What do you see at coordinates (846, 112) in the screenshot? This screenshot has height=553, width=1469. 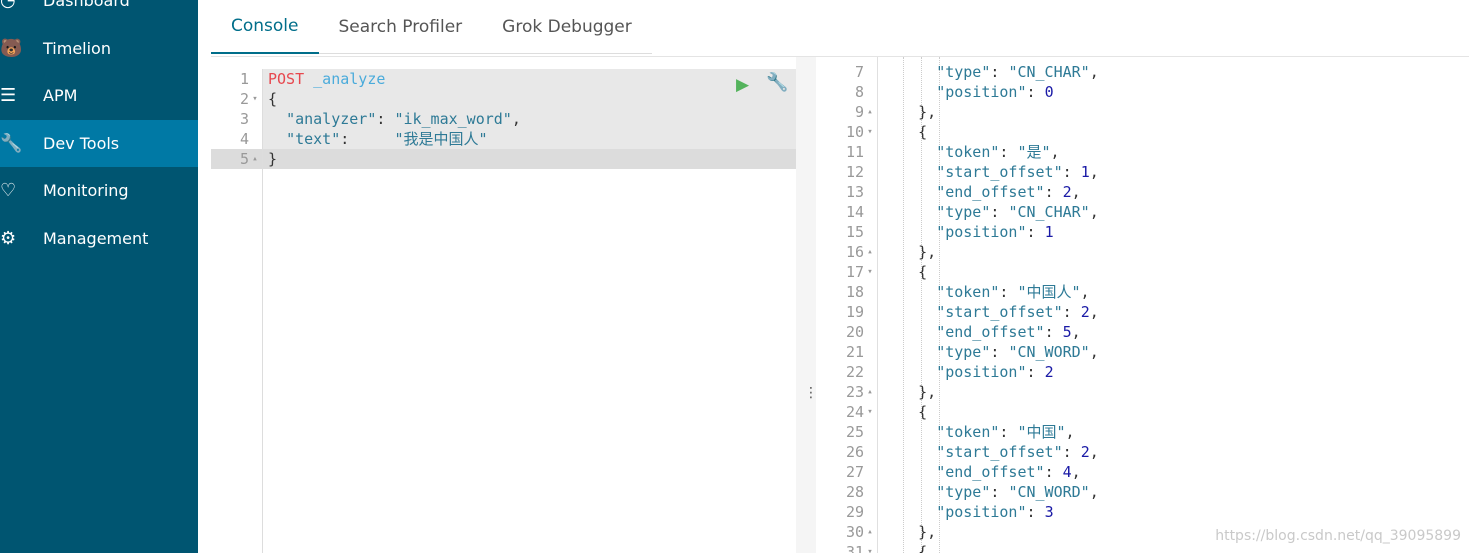 I see `line-number: 9 ▴` at bounding box center [846, 112].